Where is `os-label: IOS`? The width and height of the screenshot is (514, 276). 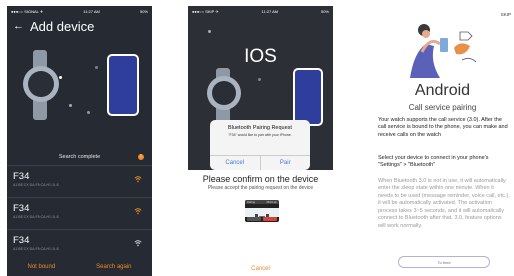
os-label: IOS is located at coordinates (260, 56).